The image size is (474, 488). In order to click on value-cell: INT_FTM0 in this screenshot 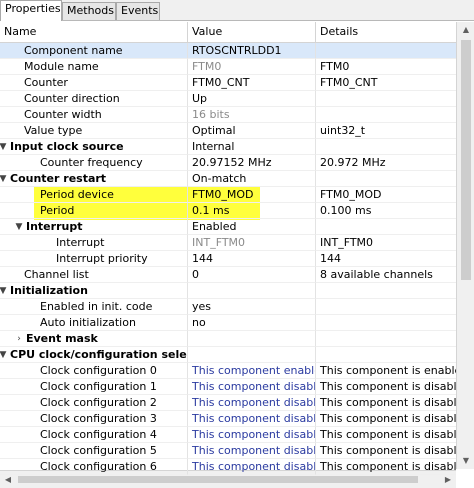, I will do `click(252, 243)`.